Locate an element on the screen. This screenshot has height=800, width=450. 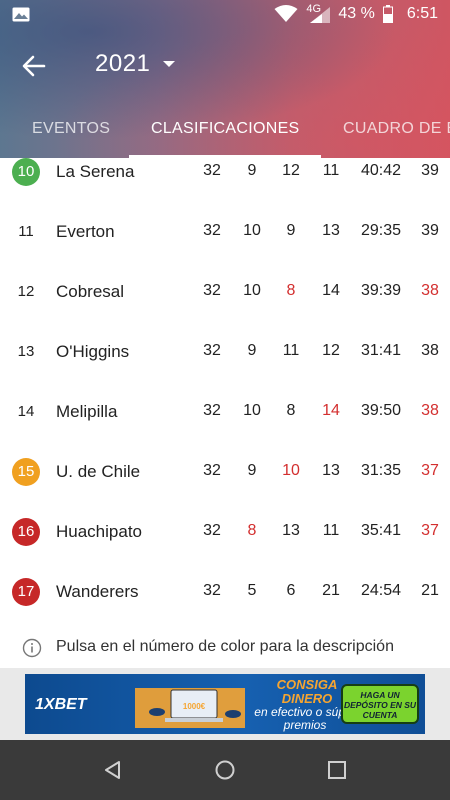
position-badge: 10 is located at coordinates (26, 172).